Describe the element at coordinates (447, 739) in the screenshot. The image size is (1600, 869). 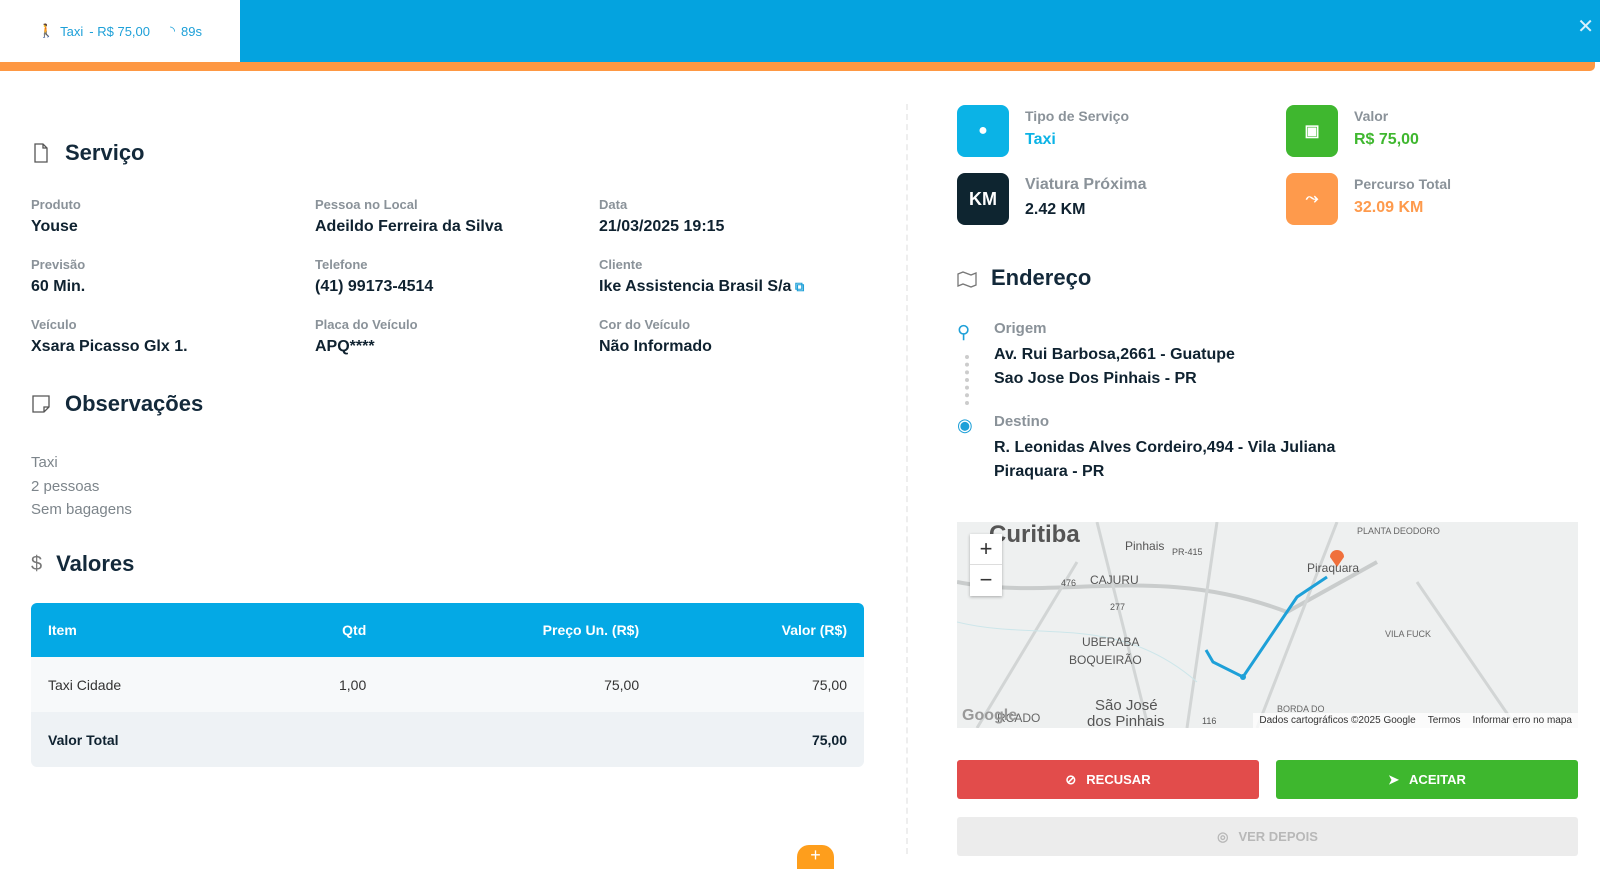
I see `table-total-row: Valor Total 75,00` at that location.